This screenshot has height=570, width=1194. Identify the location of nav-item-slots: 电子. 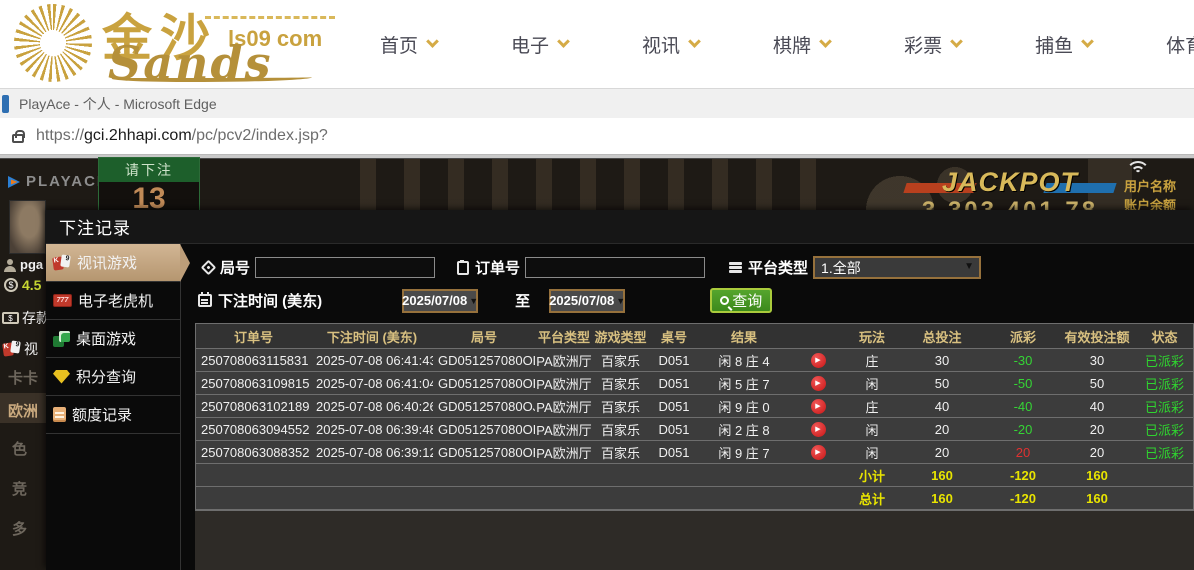
(540, 44).